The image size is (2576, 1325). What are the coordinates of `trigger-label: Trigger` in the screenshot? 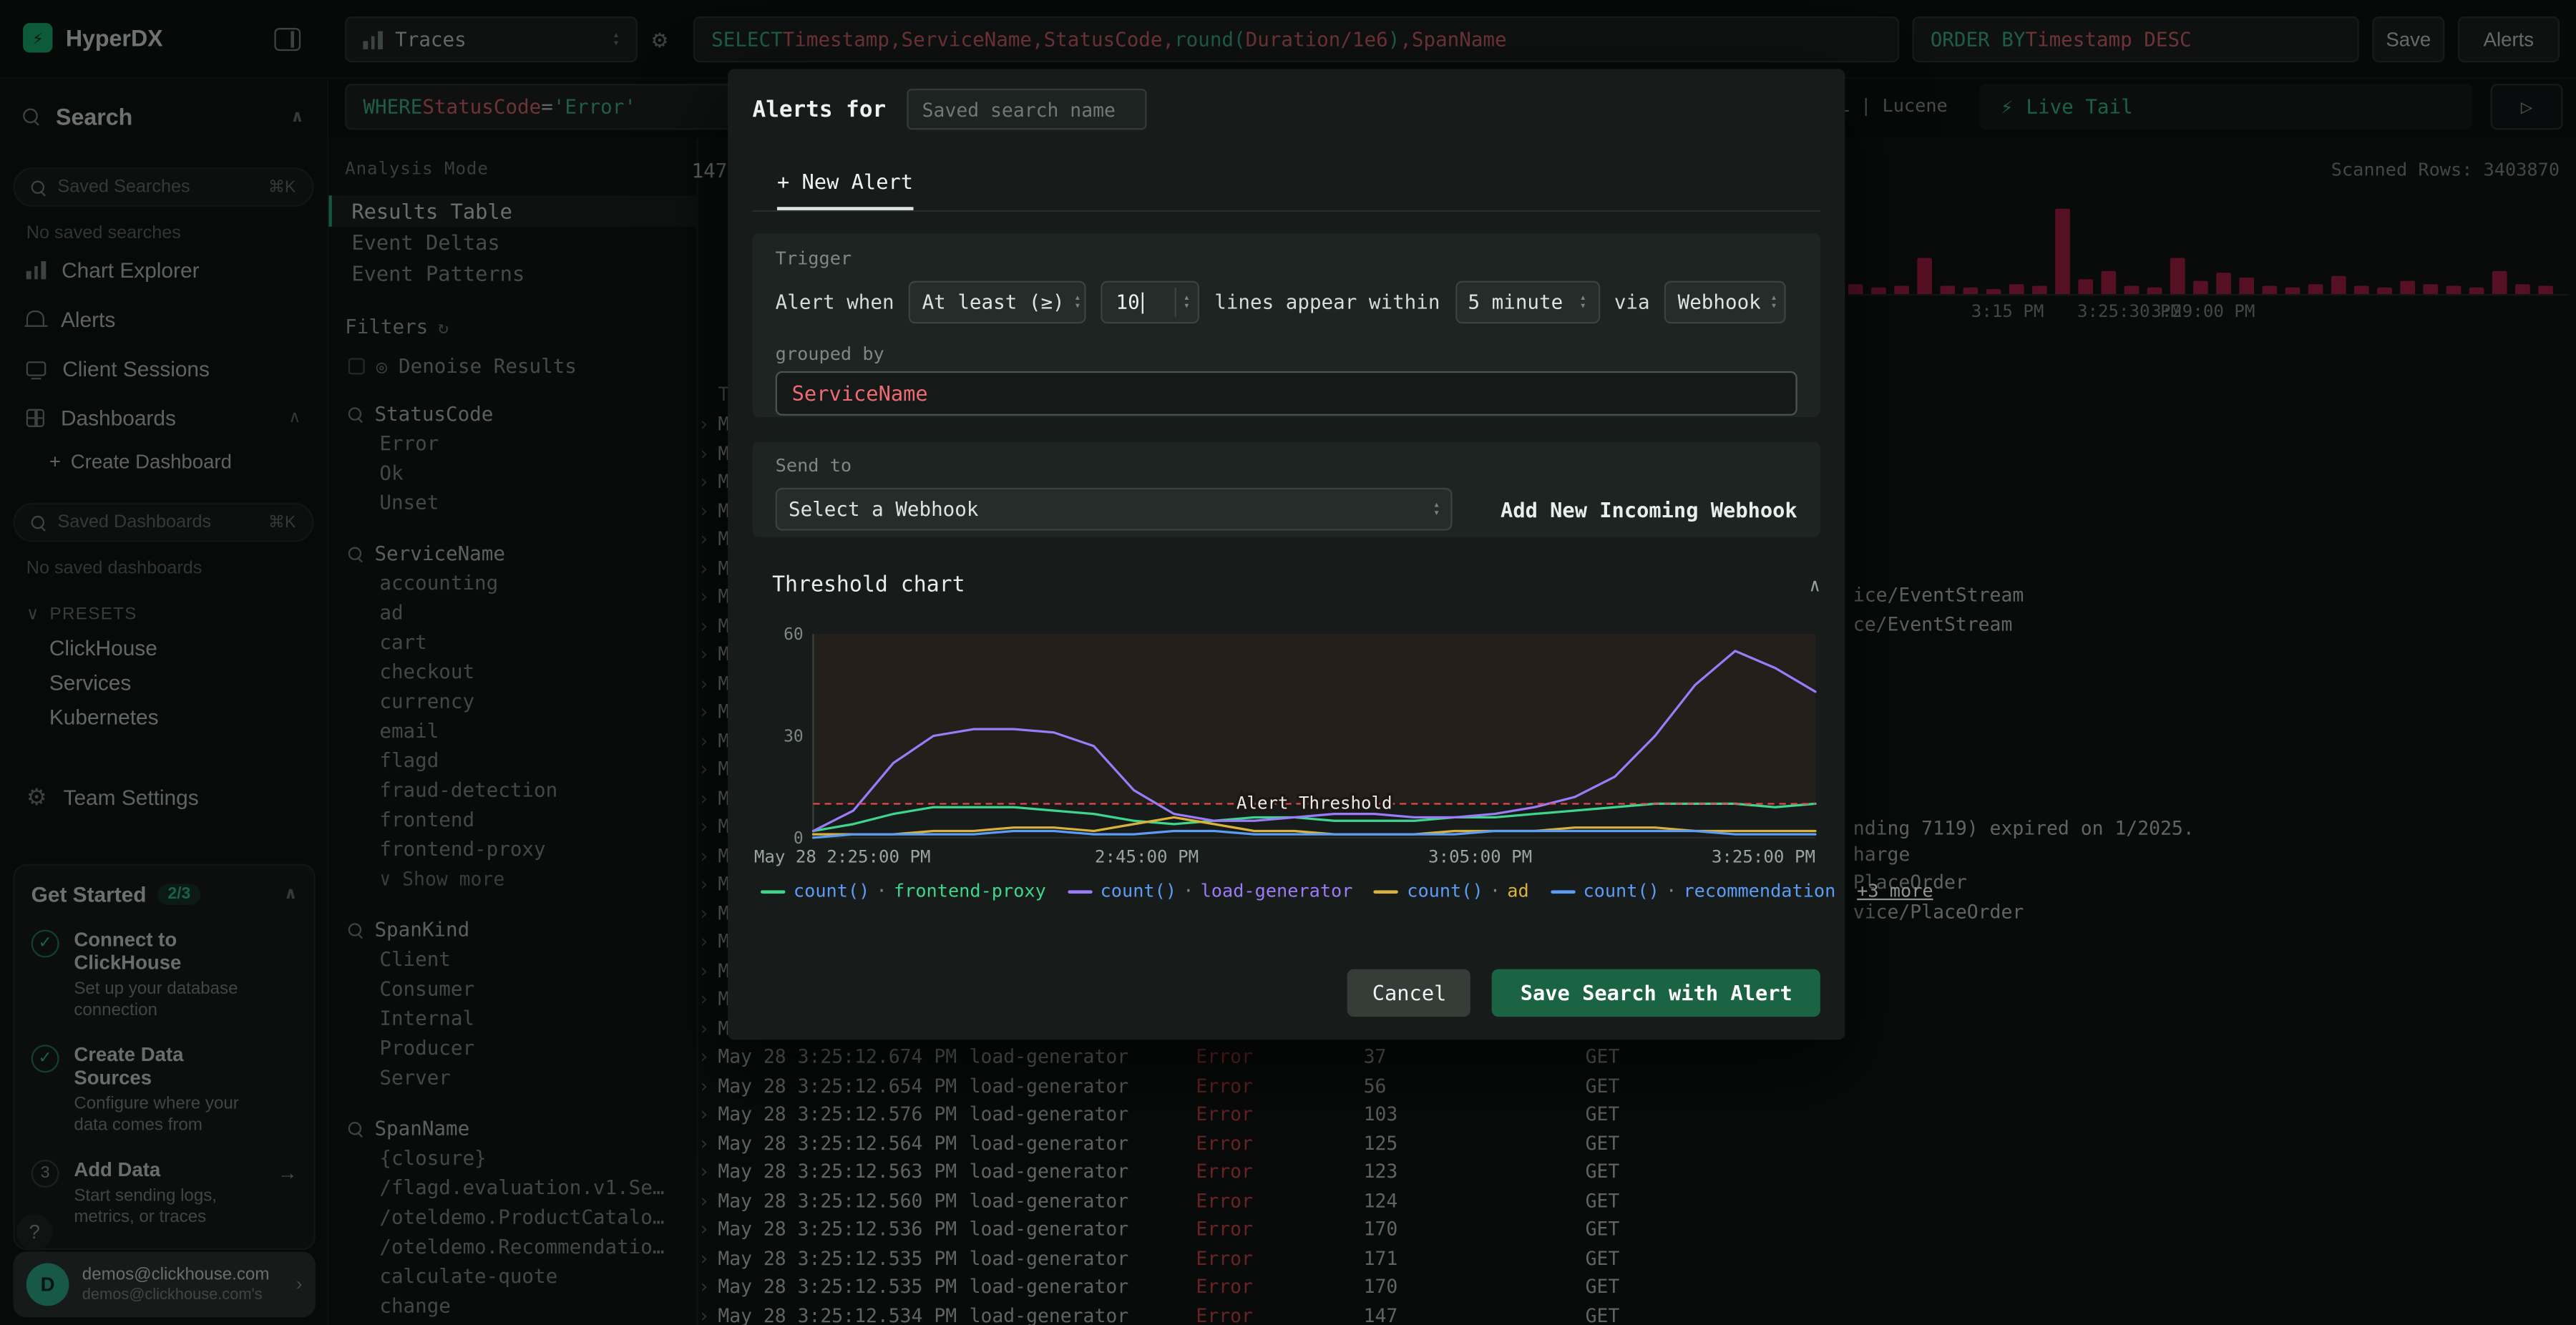 It's located at (813, 259).